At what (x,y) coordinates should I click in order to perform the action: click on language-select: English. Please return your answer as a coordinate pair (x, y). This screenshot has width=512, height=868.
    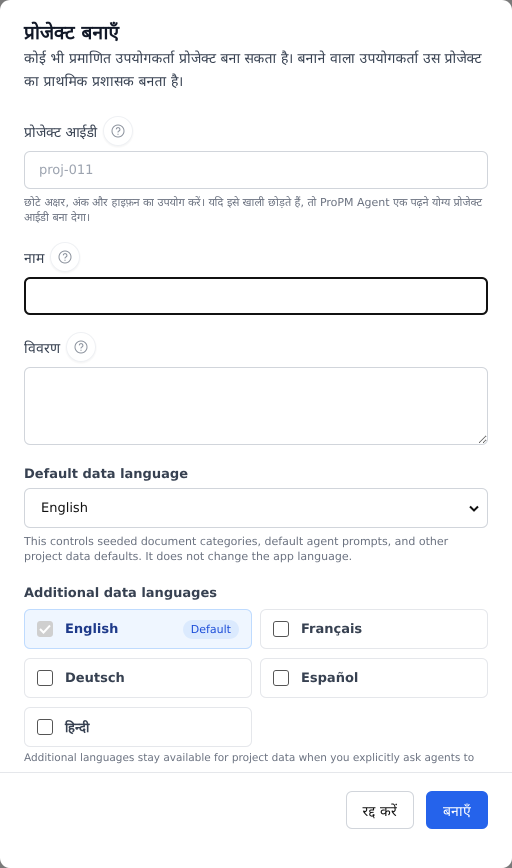
    Looking at the image, I should click on (256, 508).